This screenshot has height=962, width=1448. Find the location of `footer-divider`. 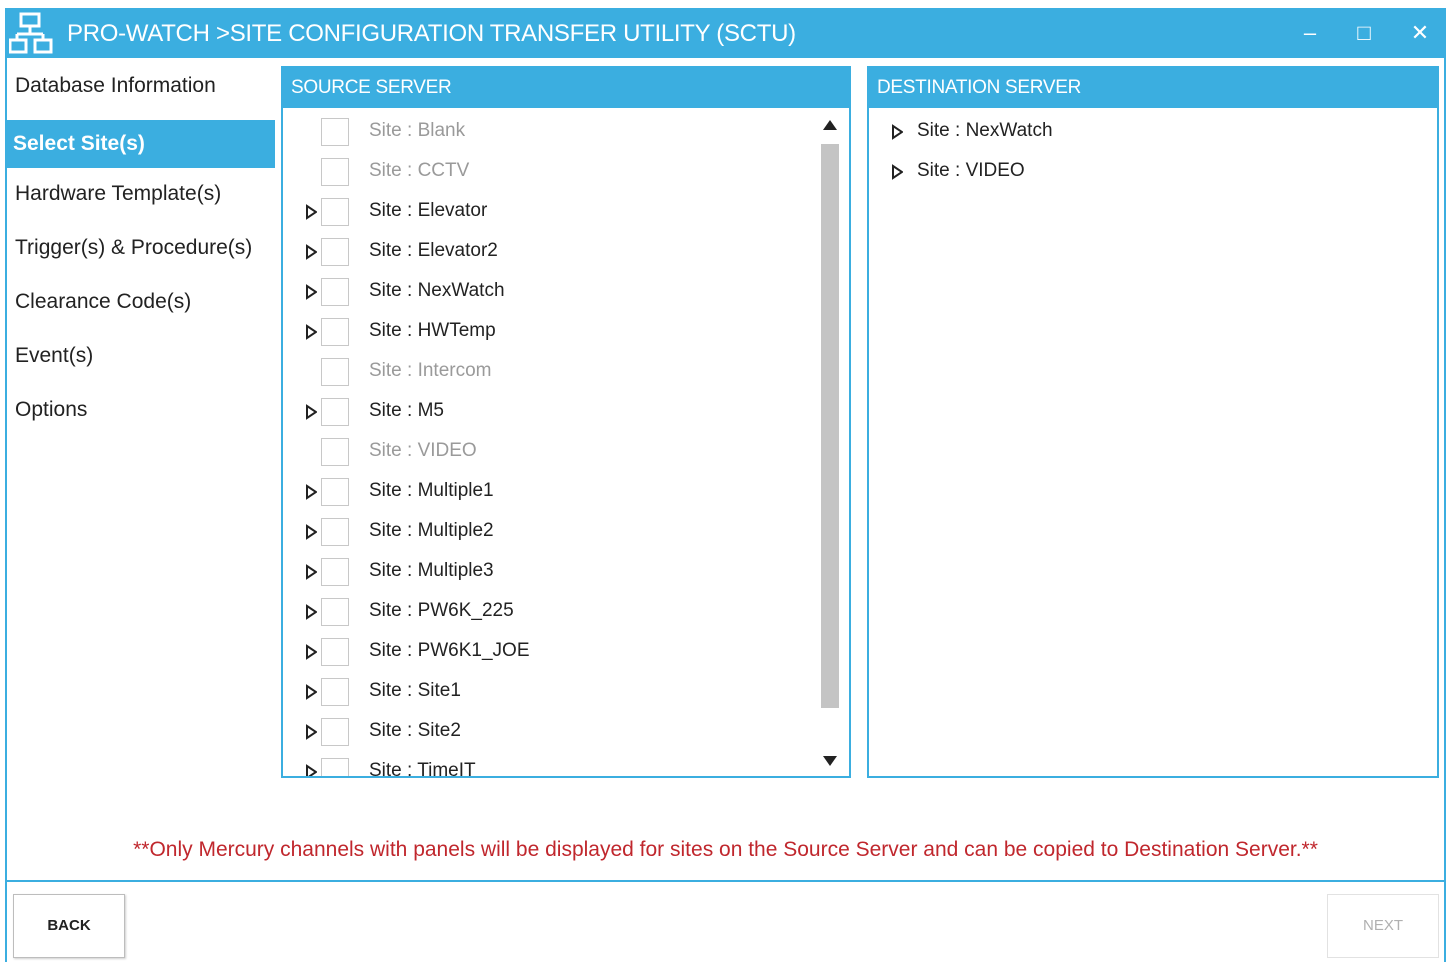

footer-divider is located at coordinates (725, 881).